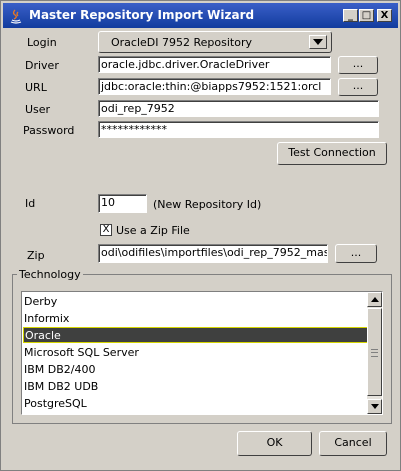 This screenshot has width=401, height=471. Describe the element at coordinates (30, 203) in the screenshot. I see `id-label: Id` at that location.